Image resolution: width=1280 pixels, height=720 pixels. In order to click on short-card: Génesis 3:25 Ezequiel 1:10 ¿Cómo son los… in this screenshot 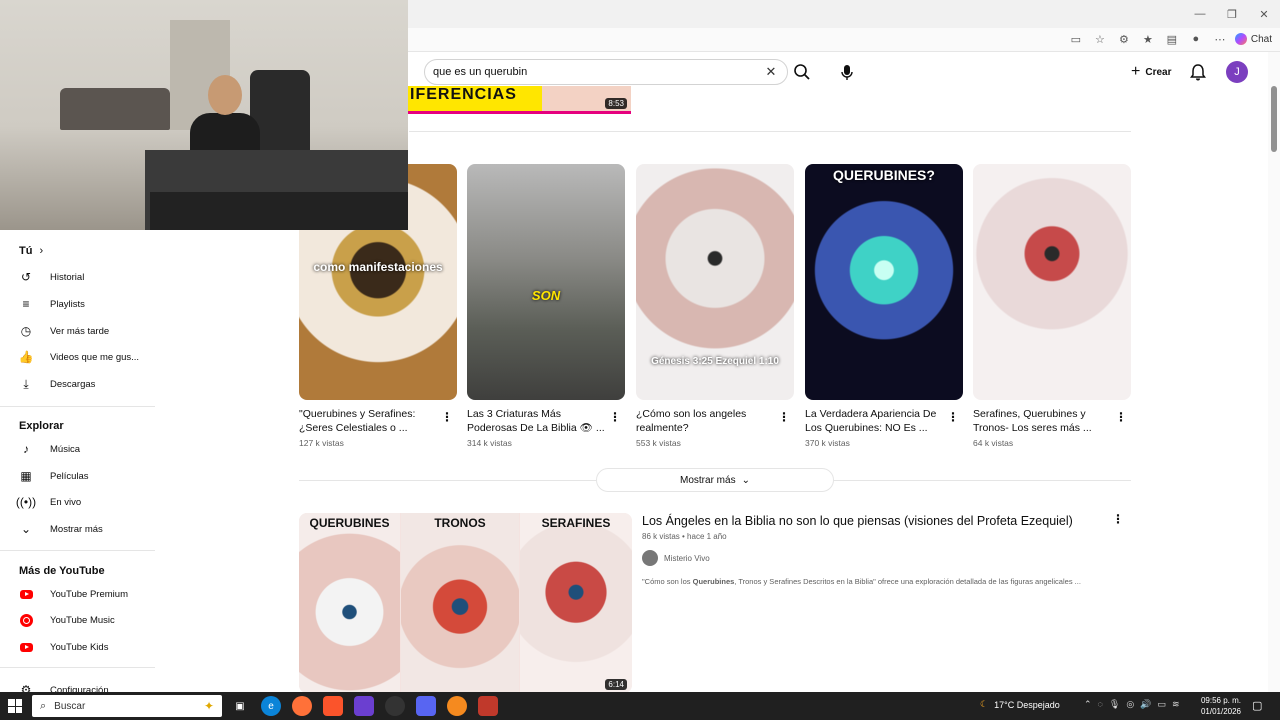, I will do `click(715, 306)`.